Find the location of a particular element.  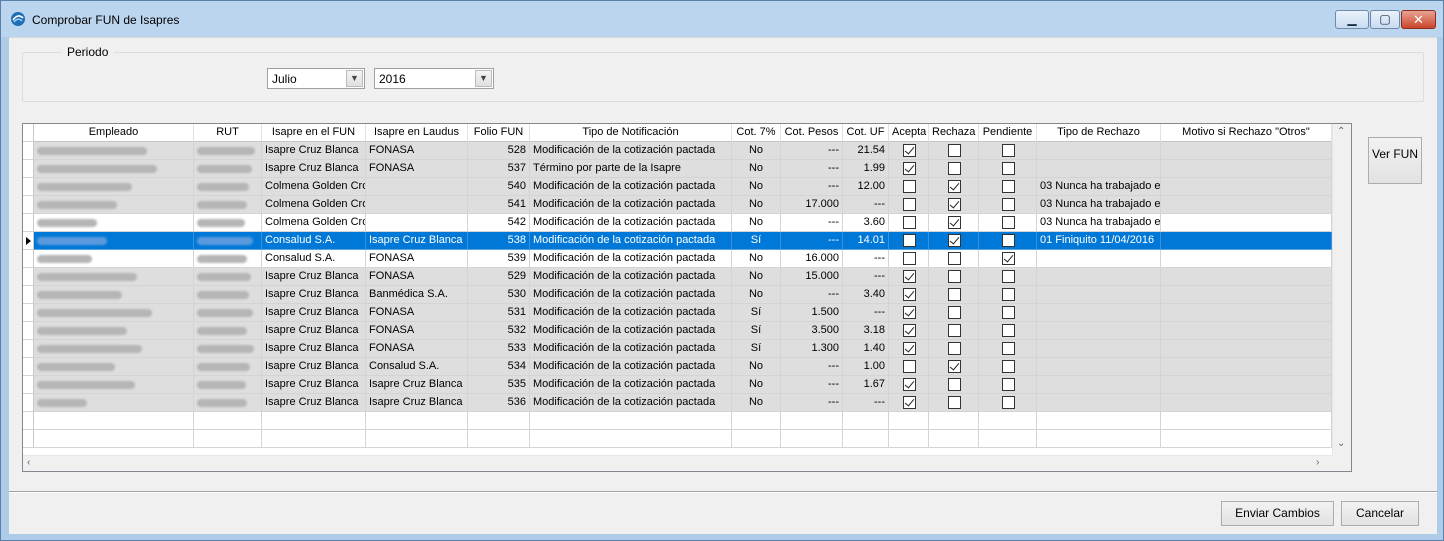

column-header: Tipo de Notificación is located at coordinates (631, 133).